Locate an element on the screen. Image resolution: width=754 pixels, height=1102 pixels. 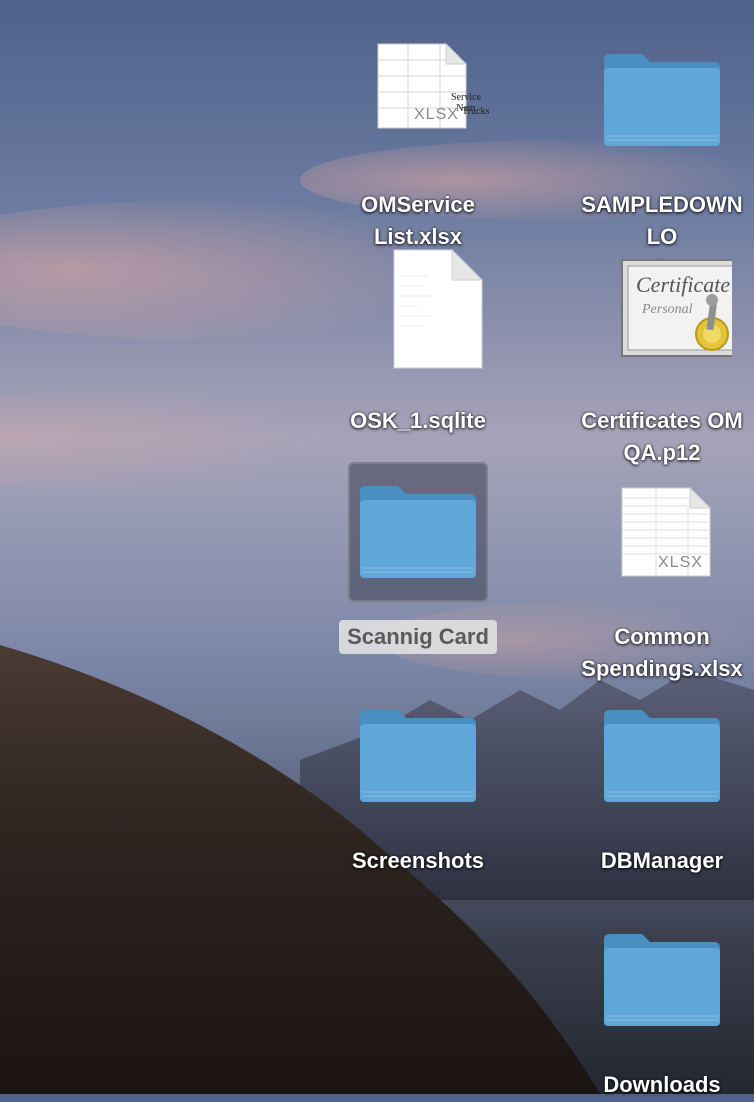
desktop-icon-downloads: Downloads is located at coordinates (662, 1006).